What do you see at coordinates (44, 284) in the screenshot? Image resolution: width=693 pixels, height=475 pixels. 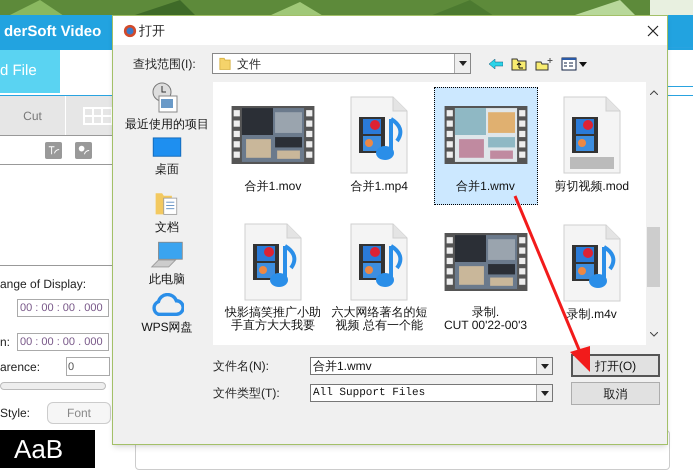 I see `display-range-label: ange of Display:` at bounding box center [44, 284].